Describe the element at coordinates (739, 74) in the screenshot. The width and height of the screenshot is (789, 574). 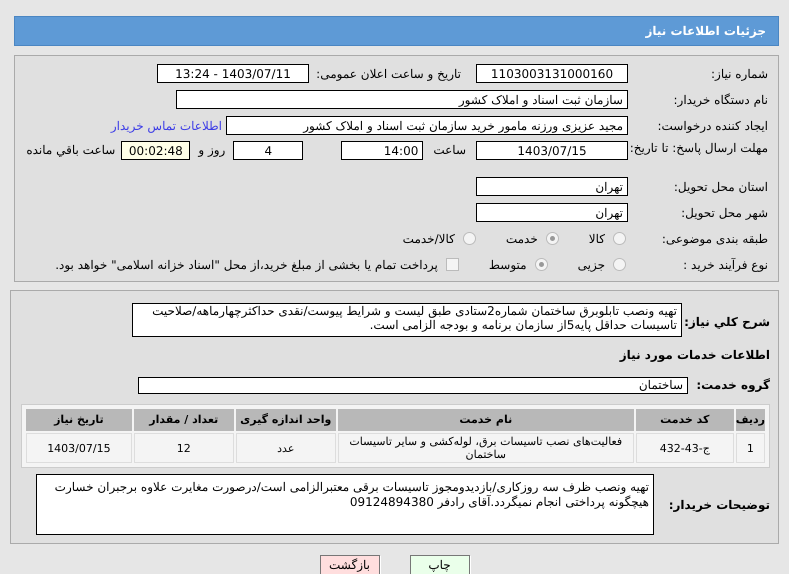
I see `field-label: شماره نیاز:` at that location.